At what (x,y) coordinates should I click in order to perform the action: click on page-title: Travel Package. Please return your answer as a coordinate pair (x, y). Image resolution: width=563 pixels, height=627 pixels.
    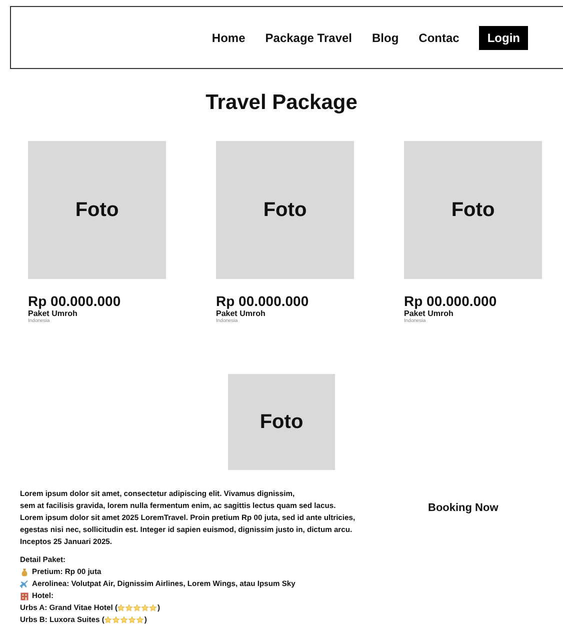
    Looking at the image, I should click on (281, 103).